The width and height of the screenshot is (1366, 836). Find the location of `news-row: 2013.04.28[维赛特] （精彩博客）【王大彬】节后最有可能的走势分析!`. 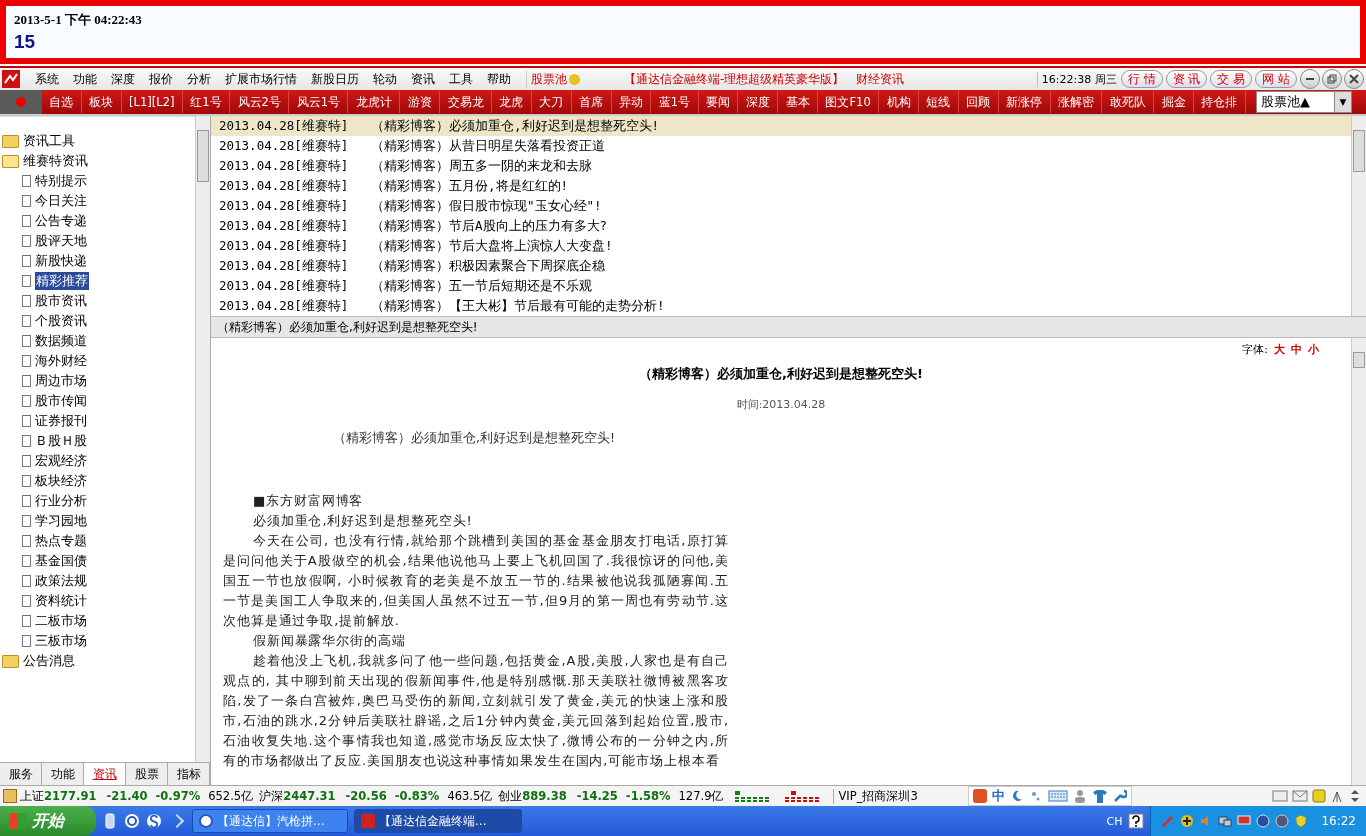

news-row: 2013.04.28[维赛特] （精彩博客）【王大彬】节后最有可能的走势分析! is located at coordinates (781, 306).